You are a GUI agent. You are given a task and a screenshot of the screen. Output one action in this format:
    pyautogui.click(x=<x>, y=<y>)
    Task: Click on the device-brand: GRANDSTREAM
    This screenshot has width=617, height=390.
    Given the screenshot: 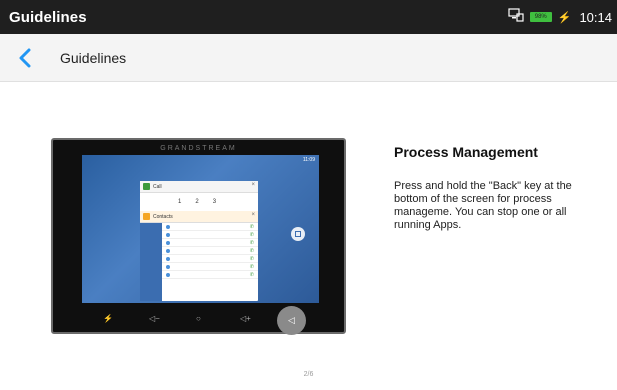 What is the action you would take?
    pyautogui.click(x=198, y=148)
    